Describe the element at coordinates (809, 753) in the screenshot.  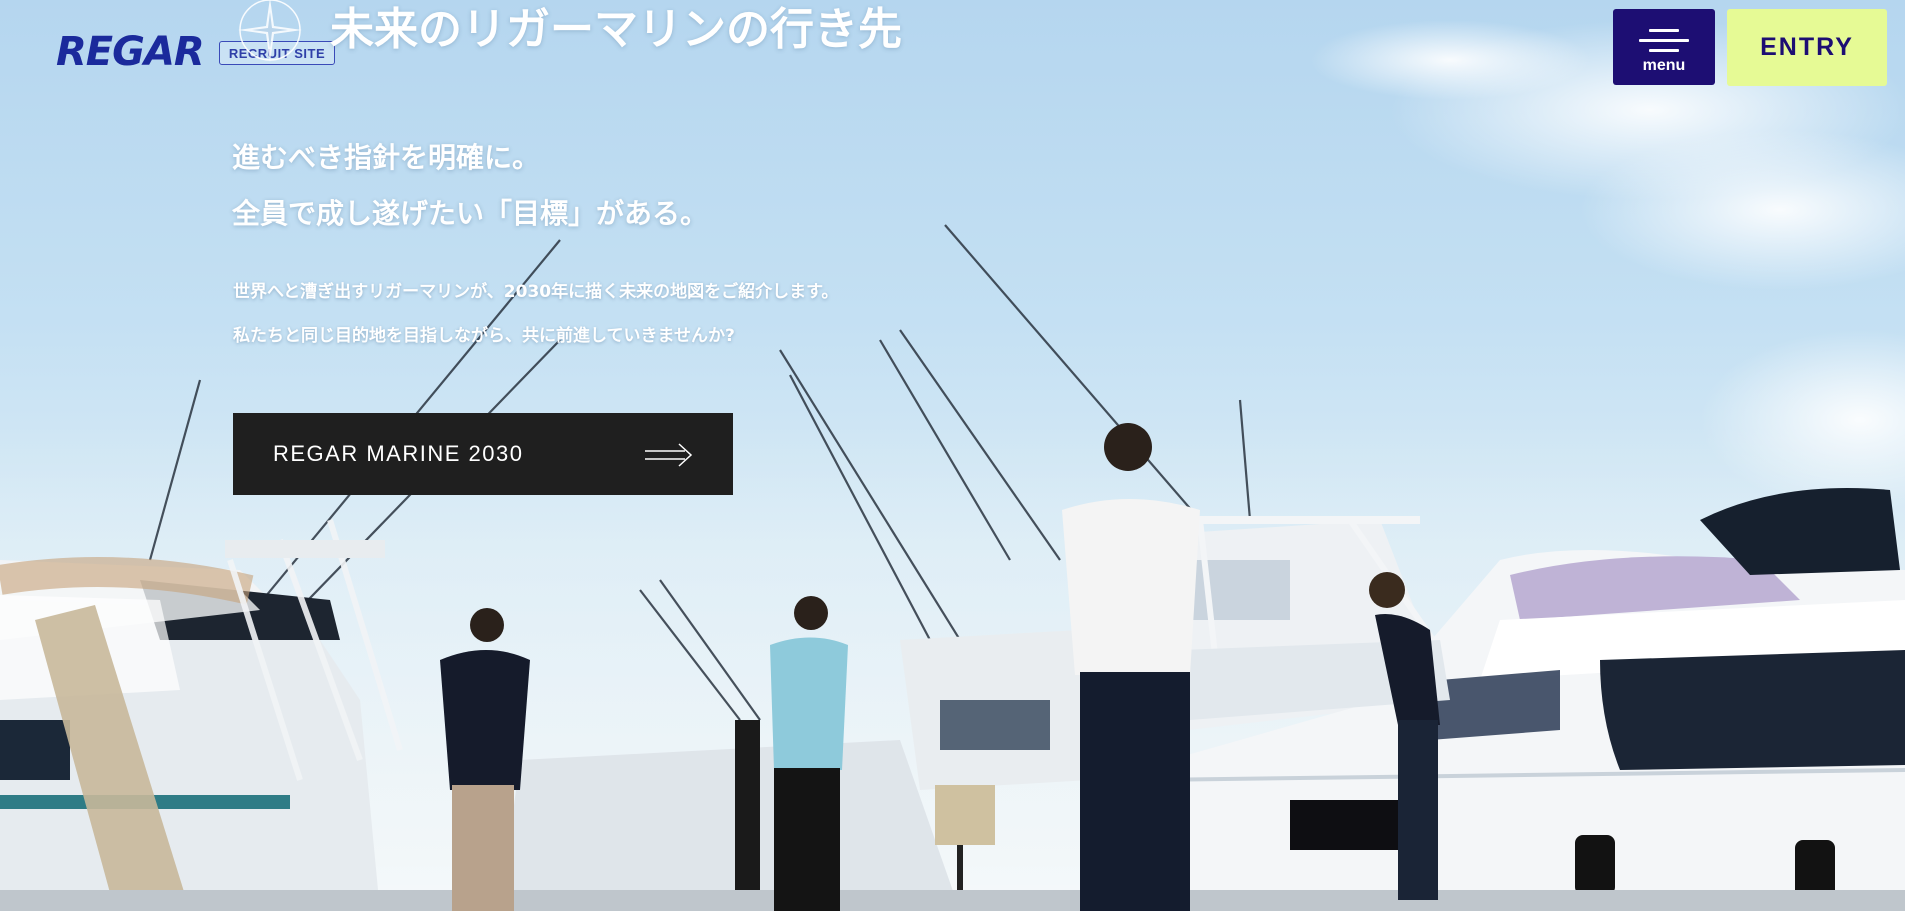
I see `person-centre-left` at that location.